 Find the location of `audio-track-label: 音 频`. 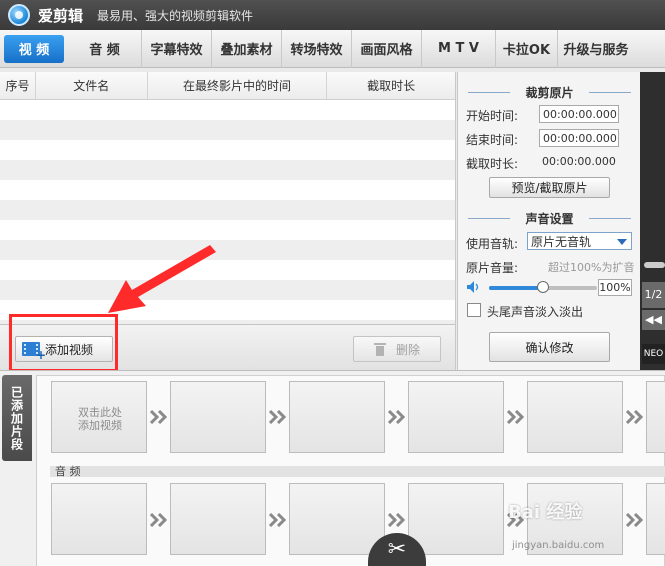

audio-track-label: 音 频 is located at coordinates (357, 471).